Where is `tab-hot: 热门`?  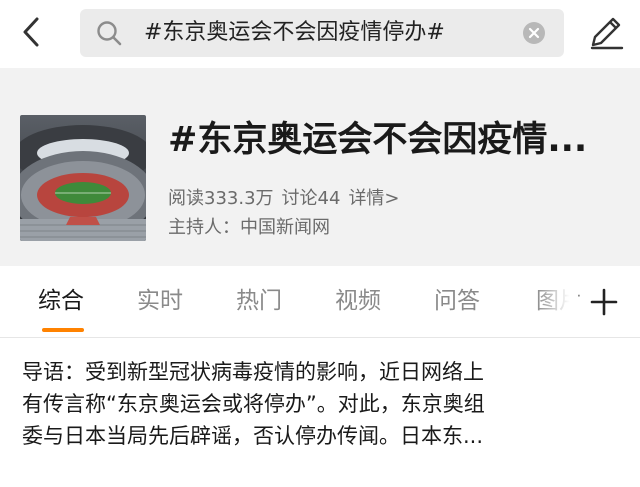 tab-hot: 热门 is located at coordinates (259, 301).